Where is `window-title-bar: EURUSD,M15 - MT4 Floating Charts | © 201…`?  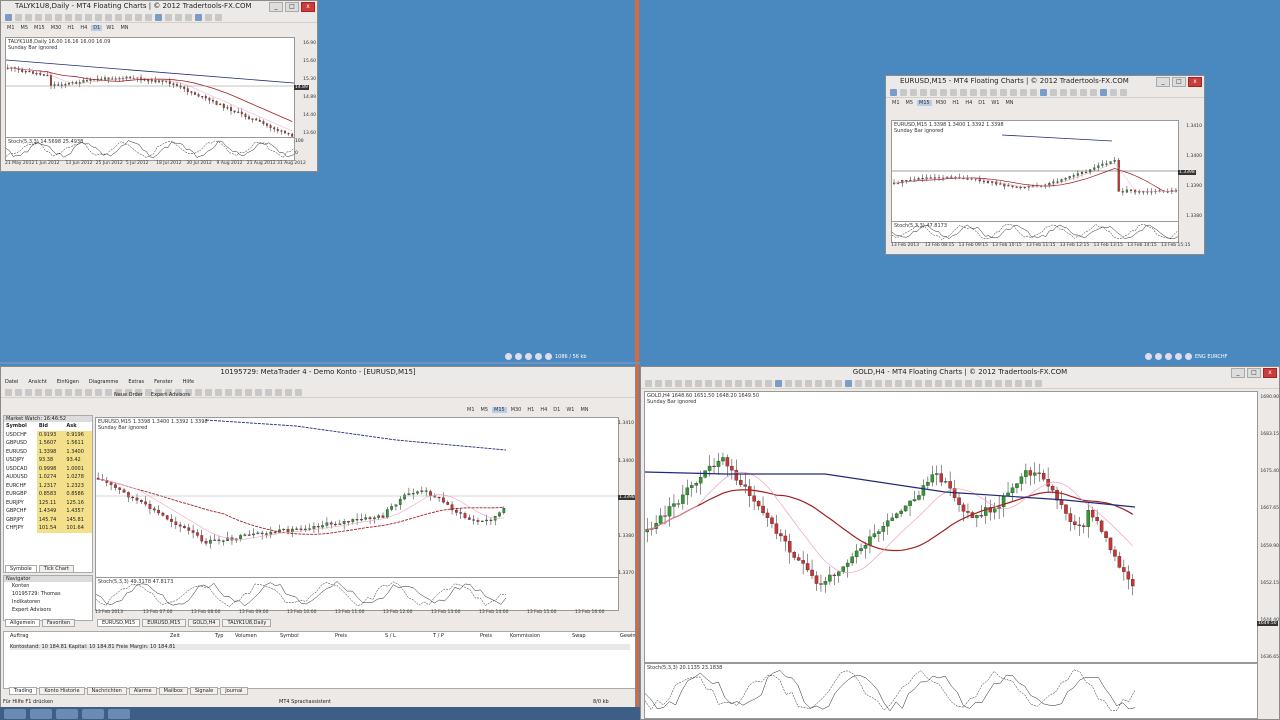 window-title-bar: EURUSD,M15 - MT4 Floating Charts | © 201… is located at coordinates (1045, 81).